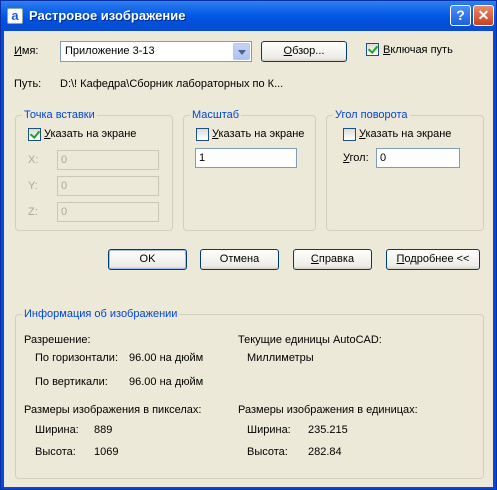 The width and height of the screenshot is (497, 490). I want to click on angle-field: 0, so click(418, 158).